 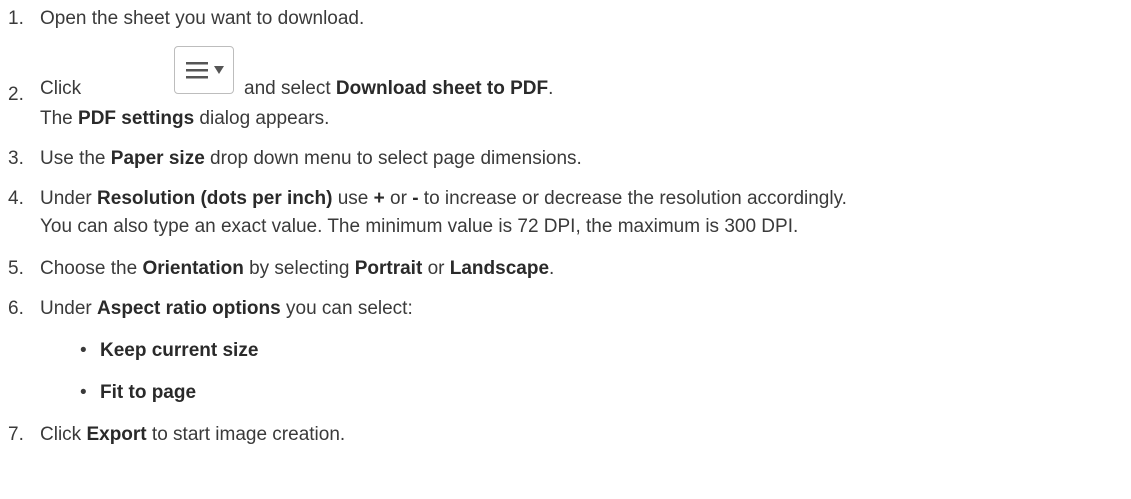 I want to click on step-text: Click, so click(x=61, y=88).